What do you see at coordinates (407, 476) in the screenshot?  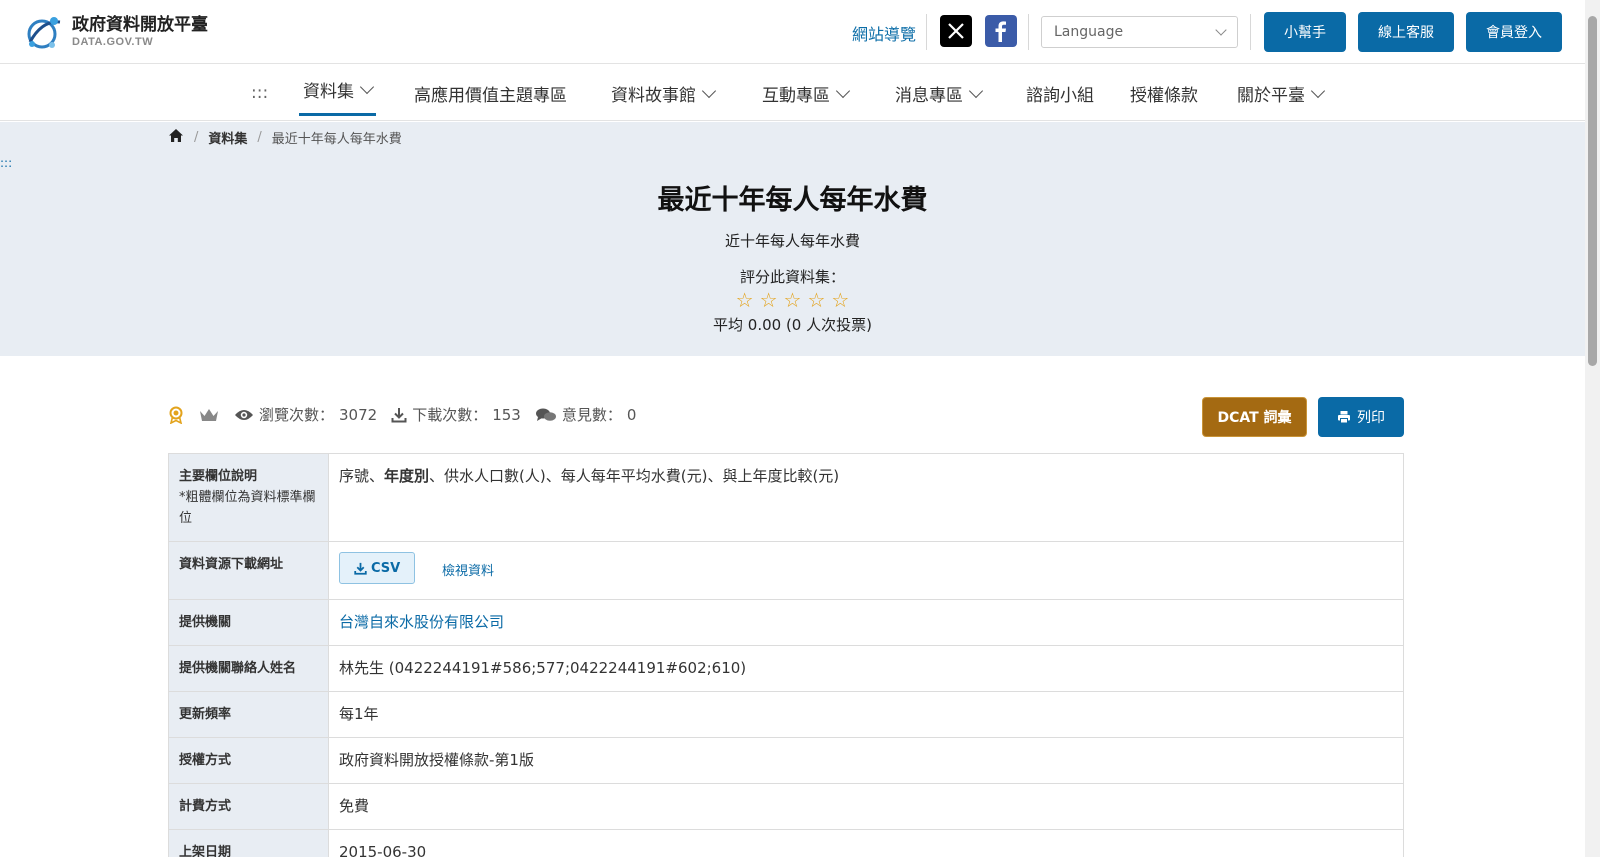 I see `standard-field: 年度別` at bounding box center [407, 476].